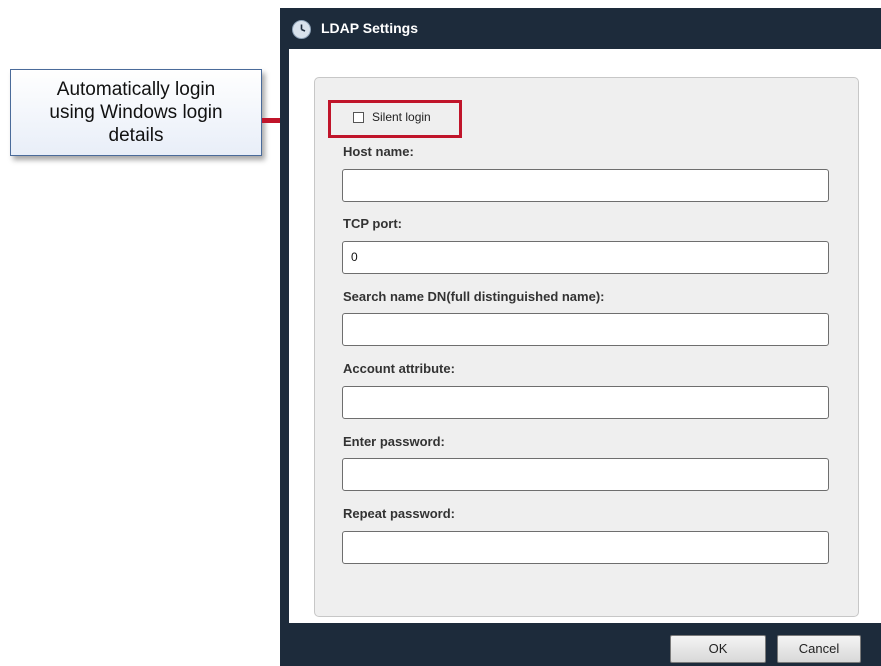 Image resolution: width=881 pixels, height=666 pixels. Describe the element at coordinates (819, 649) in the screenshot. I see `cancel-button: Cancel` at that location.